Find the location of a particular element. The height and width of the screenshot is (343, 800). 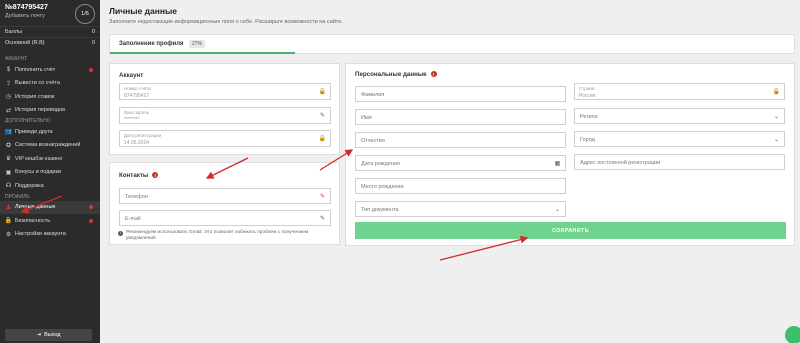

sidebar-item-rewards: ✪ Система вознаграждений is located at coordinates (50, 146).